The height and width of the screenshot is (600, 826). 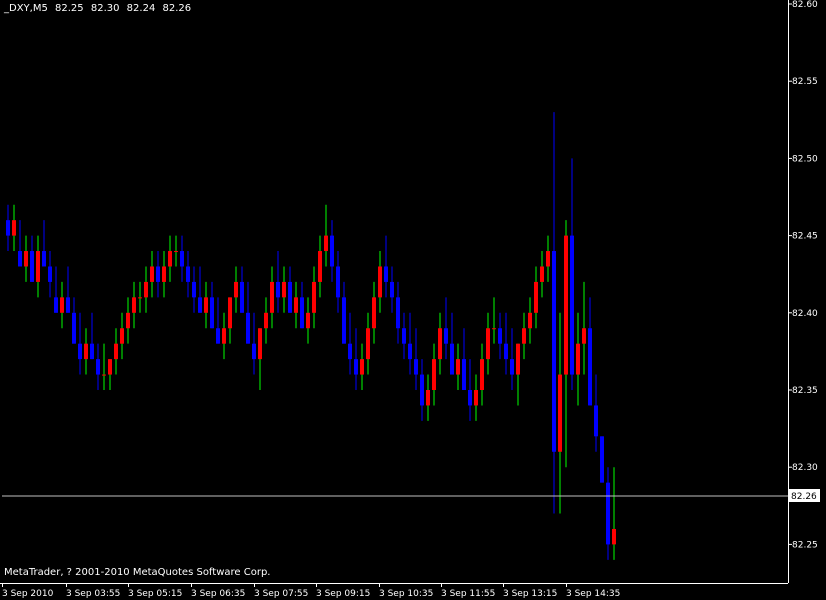 I want to click on x-tick-label: 3 Sep 10:35, so click(x=406, y=594).